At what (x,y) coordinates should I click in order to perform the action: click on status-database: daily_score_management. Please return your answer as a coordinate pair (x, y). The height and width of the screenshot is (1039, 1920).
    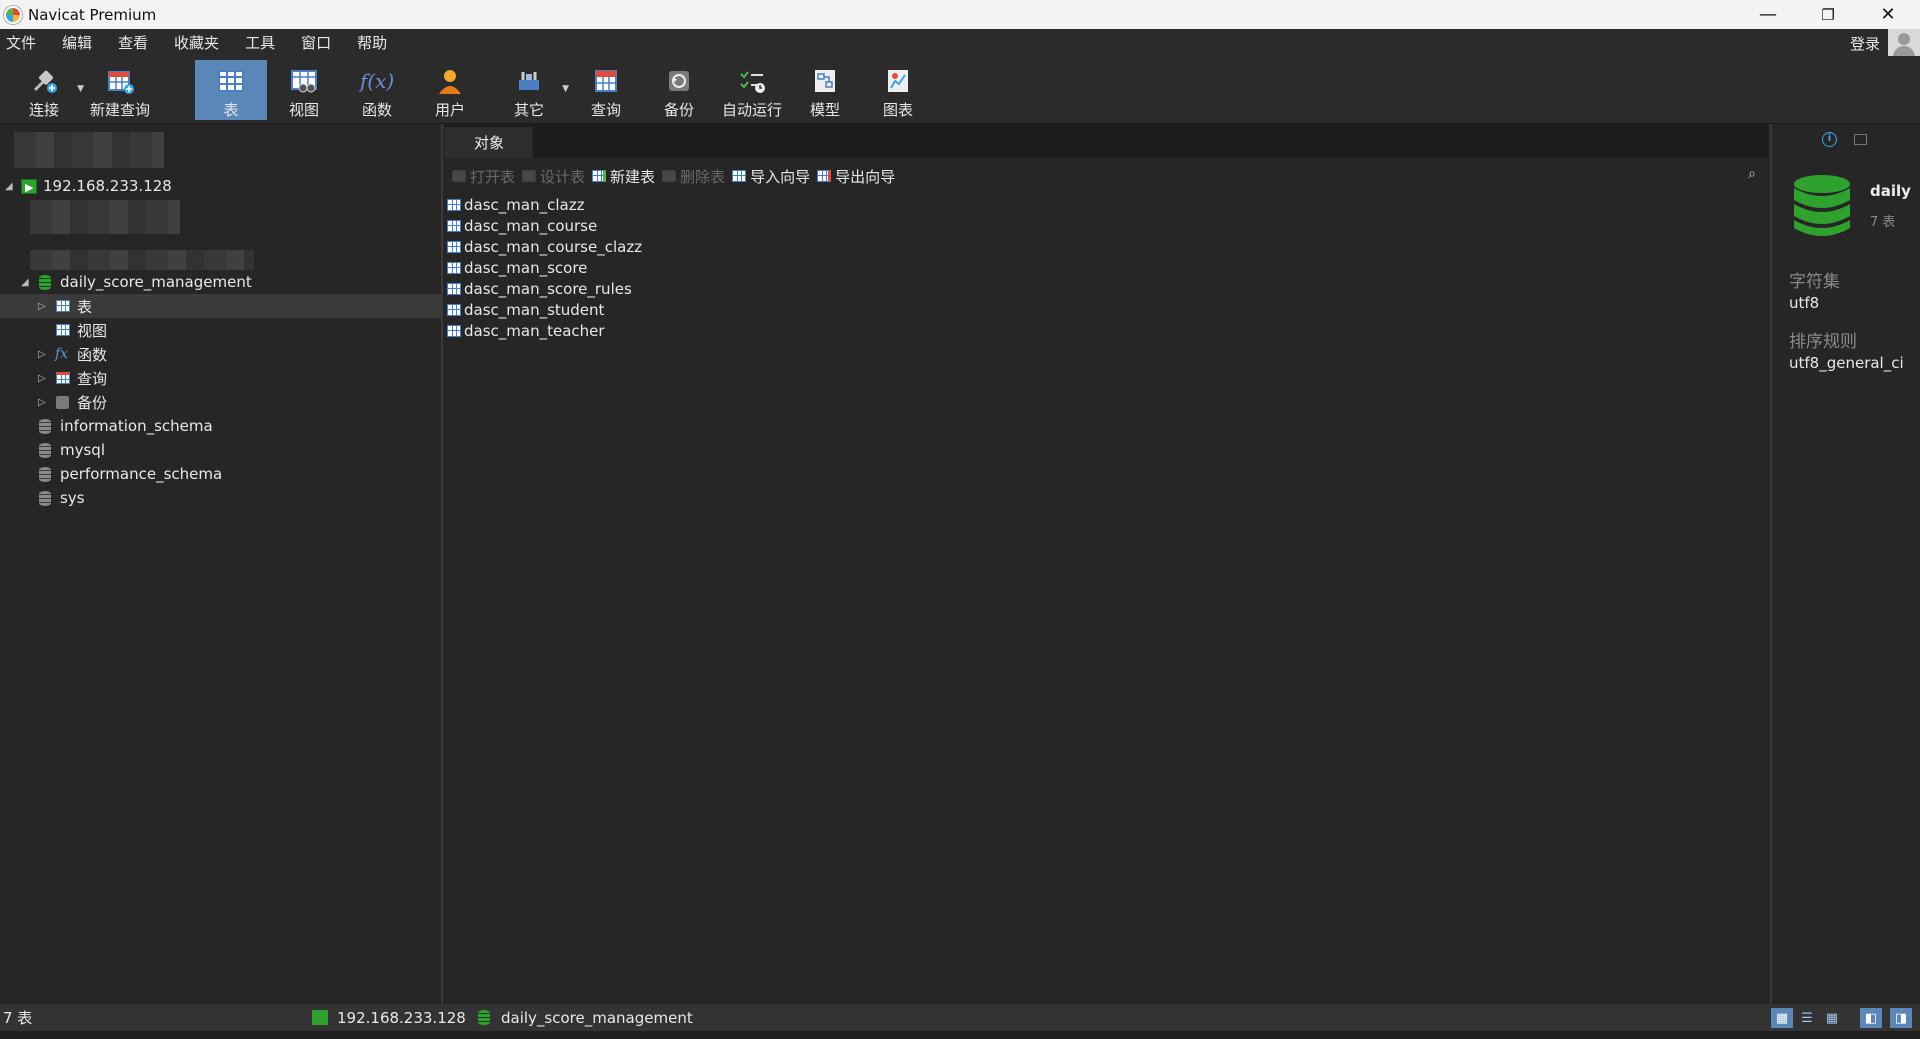
    Looking at the image, I should click on (597, 1017).